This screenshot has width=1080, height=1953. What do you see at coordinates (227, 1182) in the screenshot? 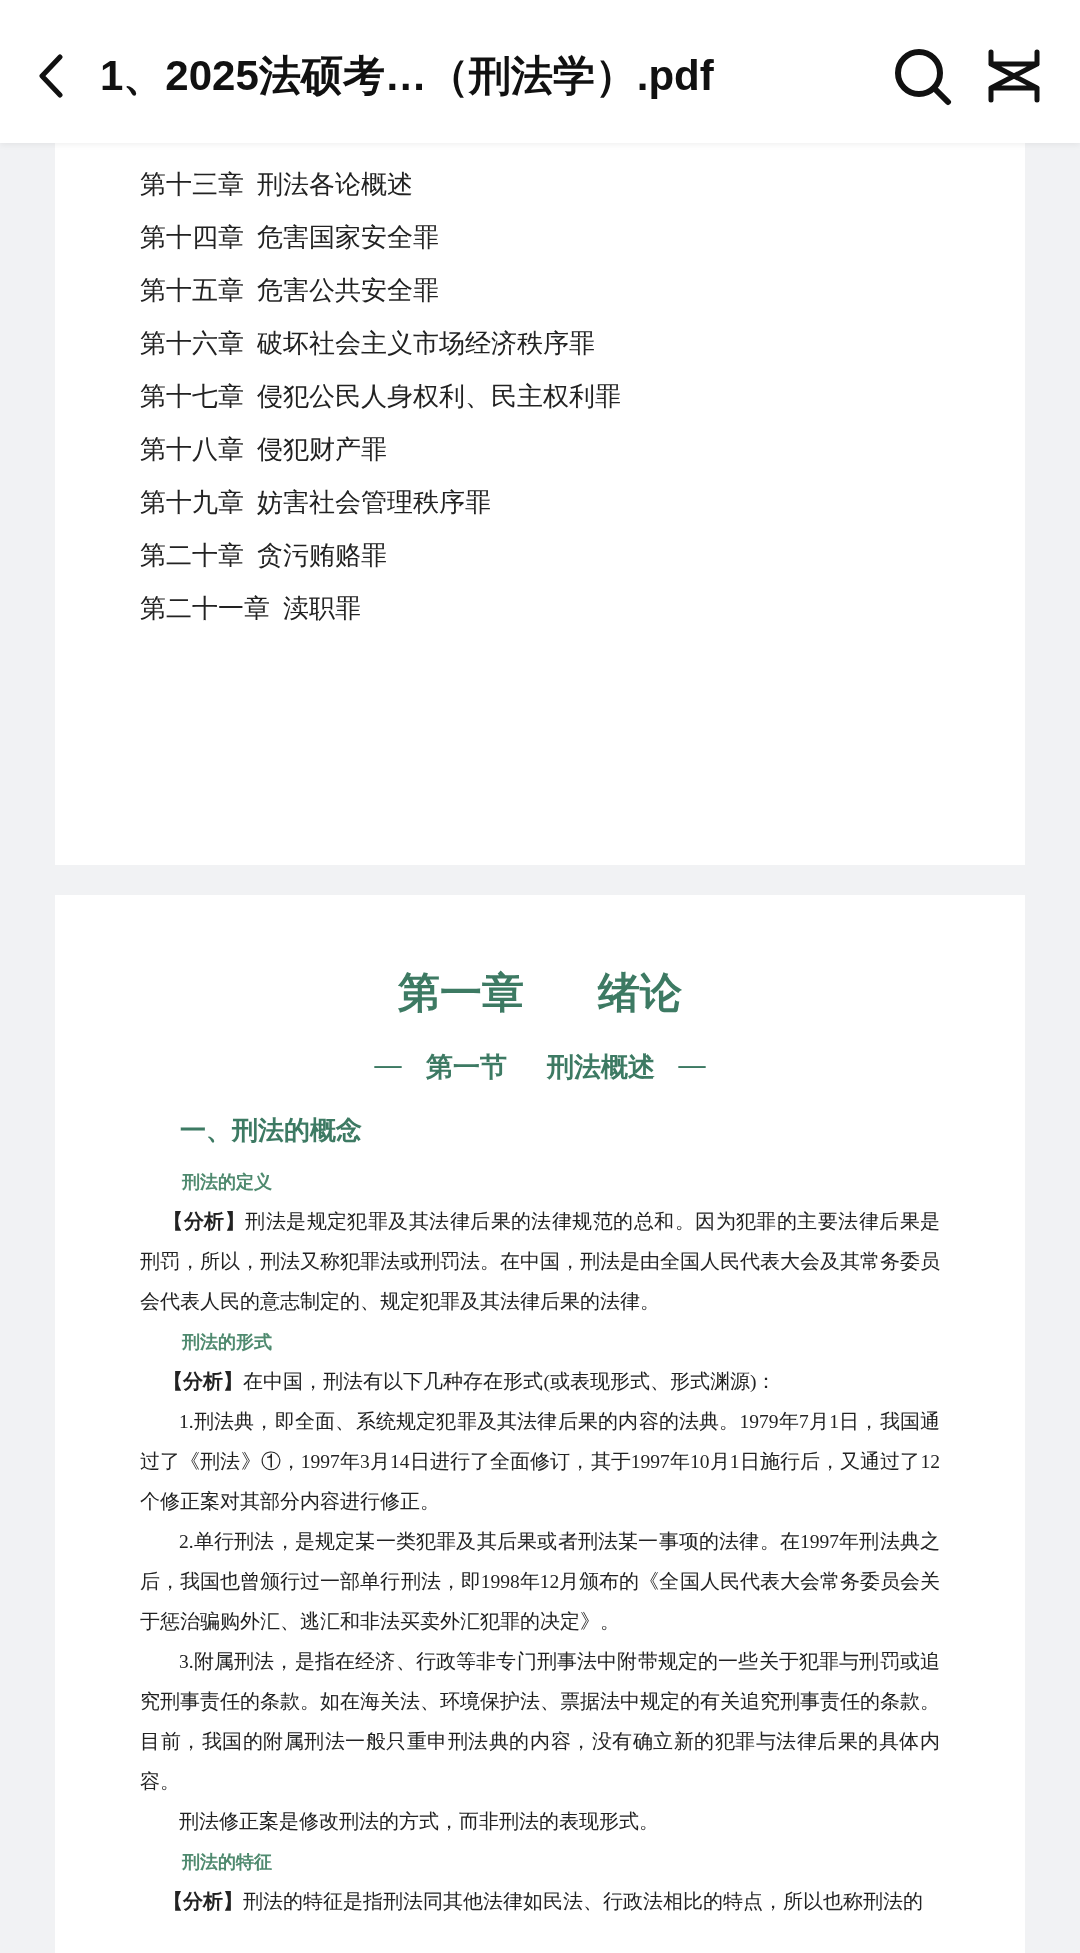
I see `subheading: 刑法的定义` at bounding box center [227, 1182].